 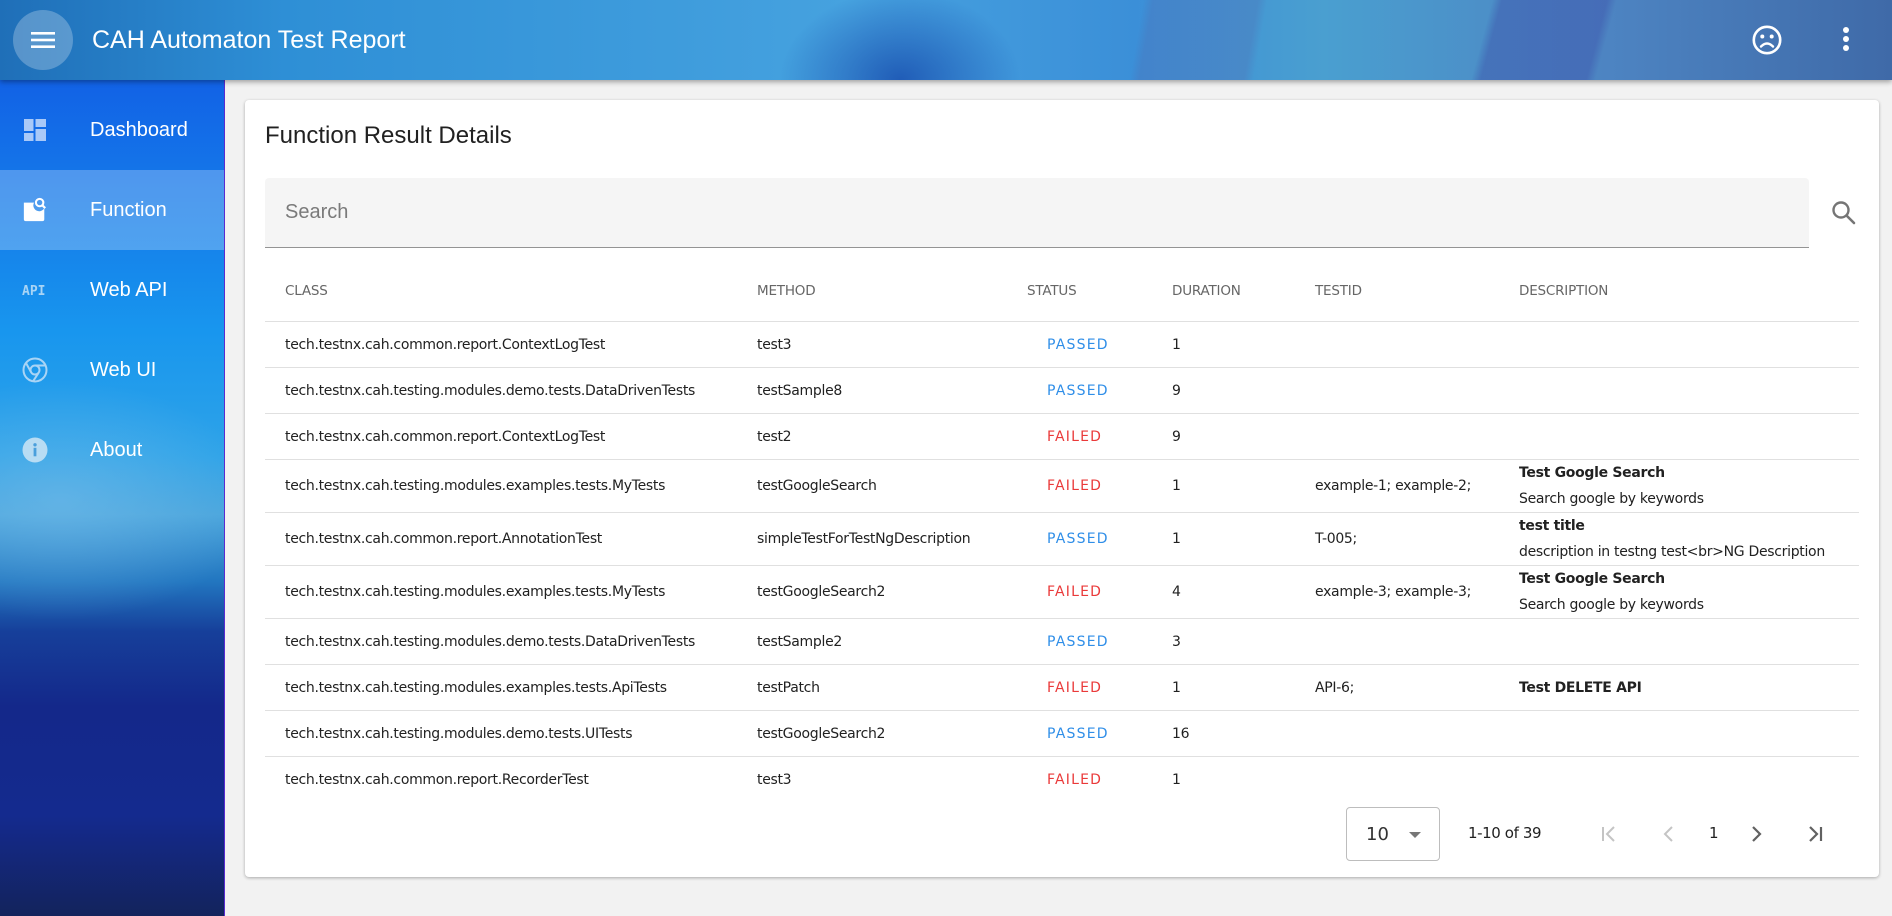 I want to click on column-header-duration: DURATION, so click(x=1242, y=290).